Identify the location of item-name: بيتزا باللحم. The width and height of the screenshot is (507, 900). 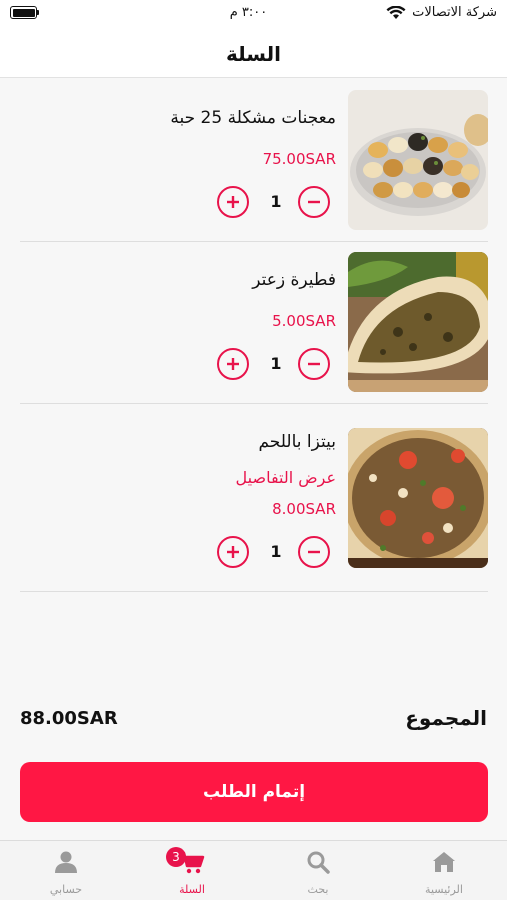
(297, 442).